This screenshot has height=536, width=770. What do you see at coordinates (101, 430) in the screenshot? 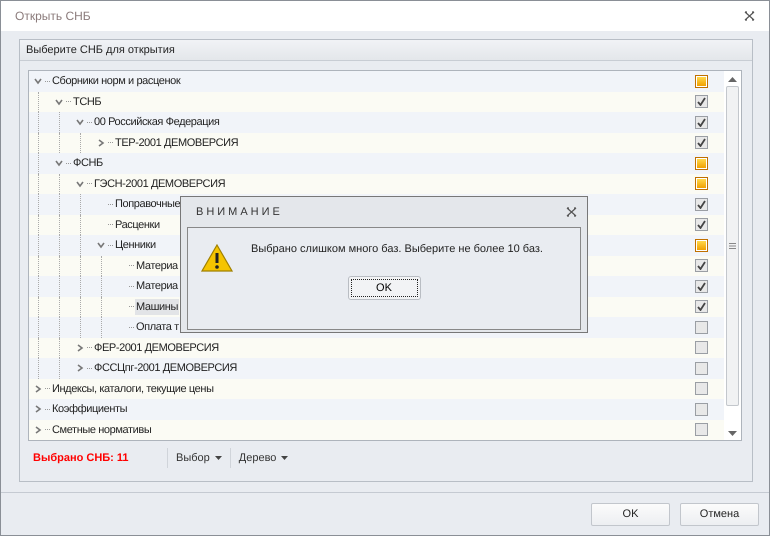
I see `tree-item: Сметные нормативы` at bounding box center [101, 430].